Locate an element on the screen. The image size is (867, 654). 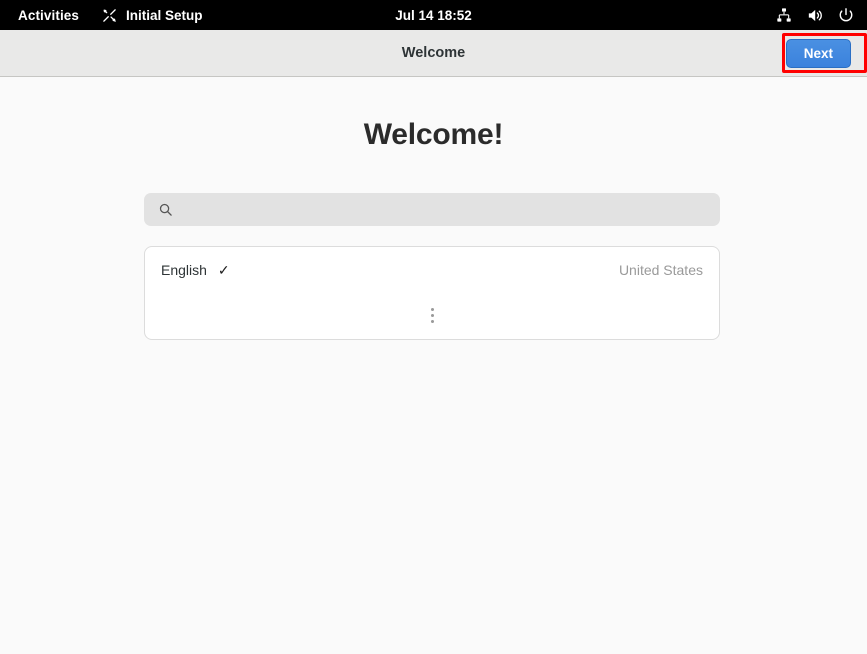
language-region: United States is located at coordinates (660, 269).